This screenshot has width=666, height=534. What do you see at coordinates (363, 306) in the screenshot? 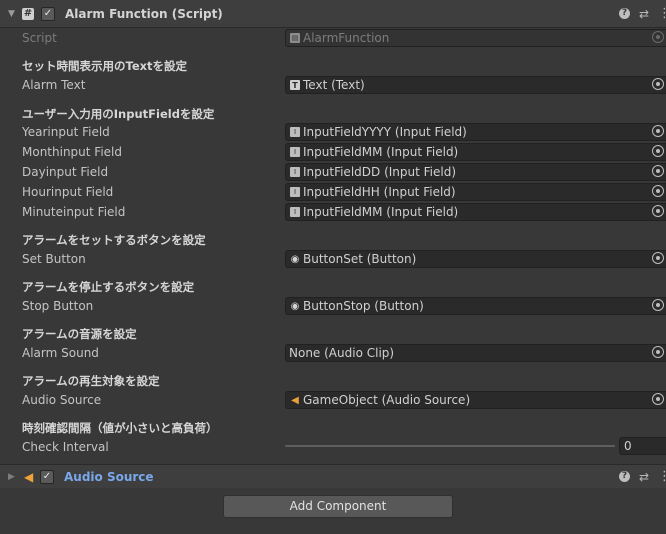
I see `stop-button-value: ButtonStop (Button)` at bounding box center [363, 306].